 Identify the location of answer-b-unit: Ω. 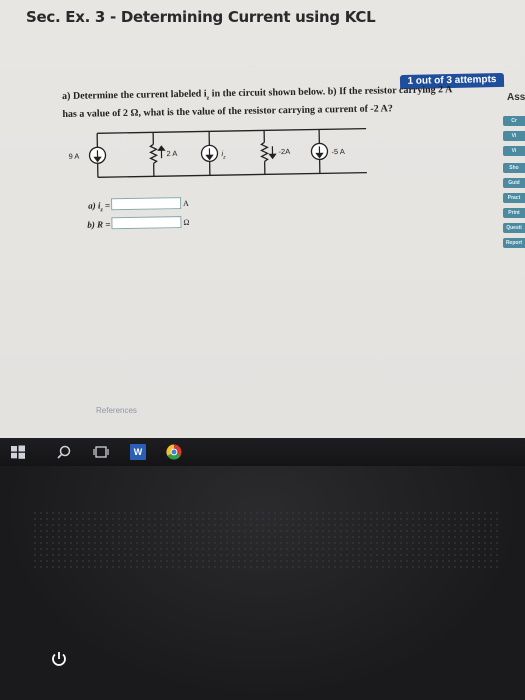
(186, 222).